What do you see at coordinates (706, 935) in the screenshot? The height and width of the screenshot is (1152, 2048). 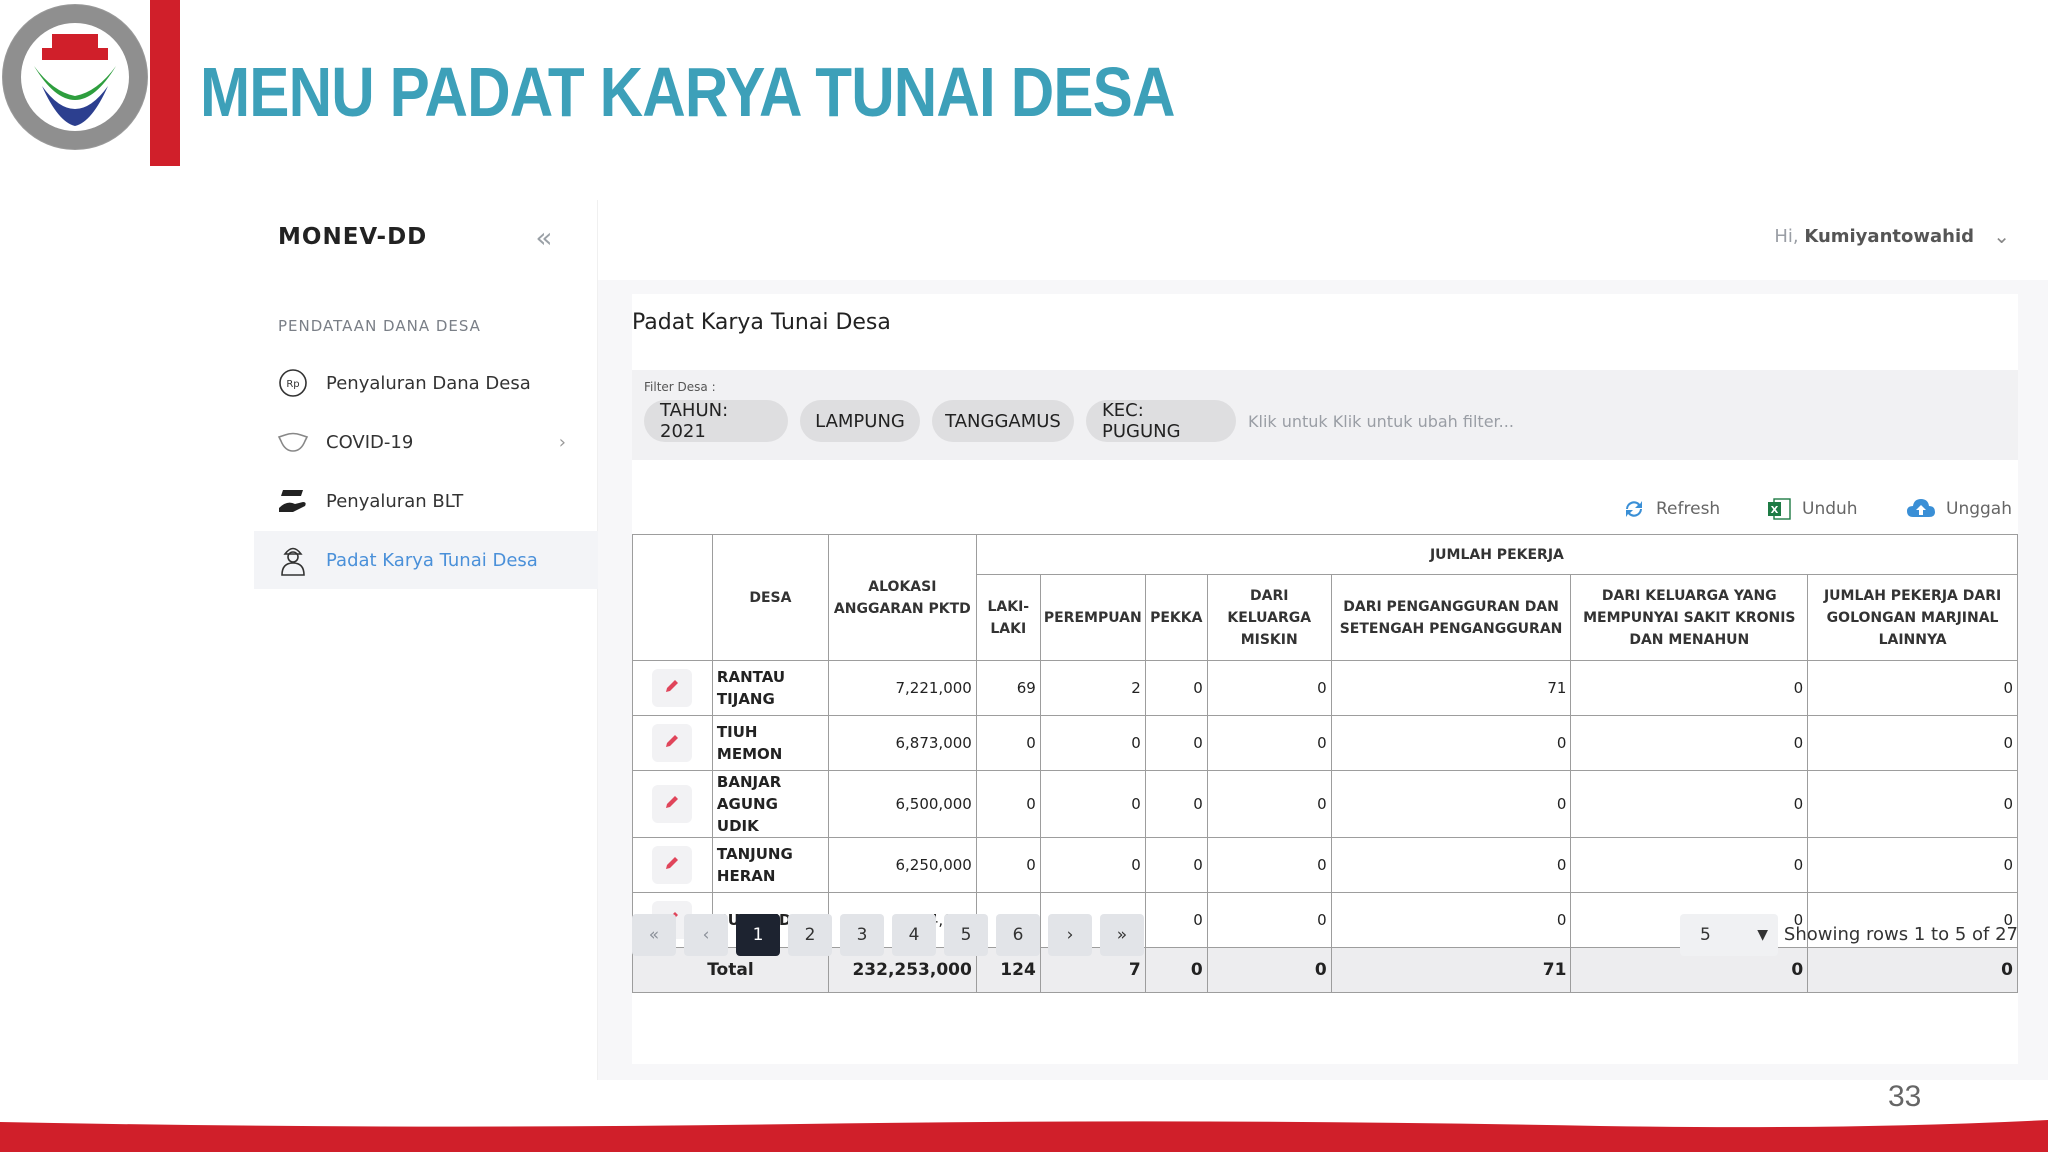 I see `prev-page-button: ‹` at bounding box center [706, 935].